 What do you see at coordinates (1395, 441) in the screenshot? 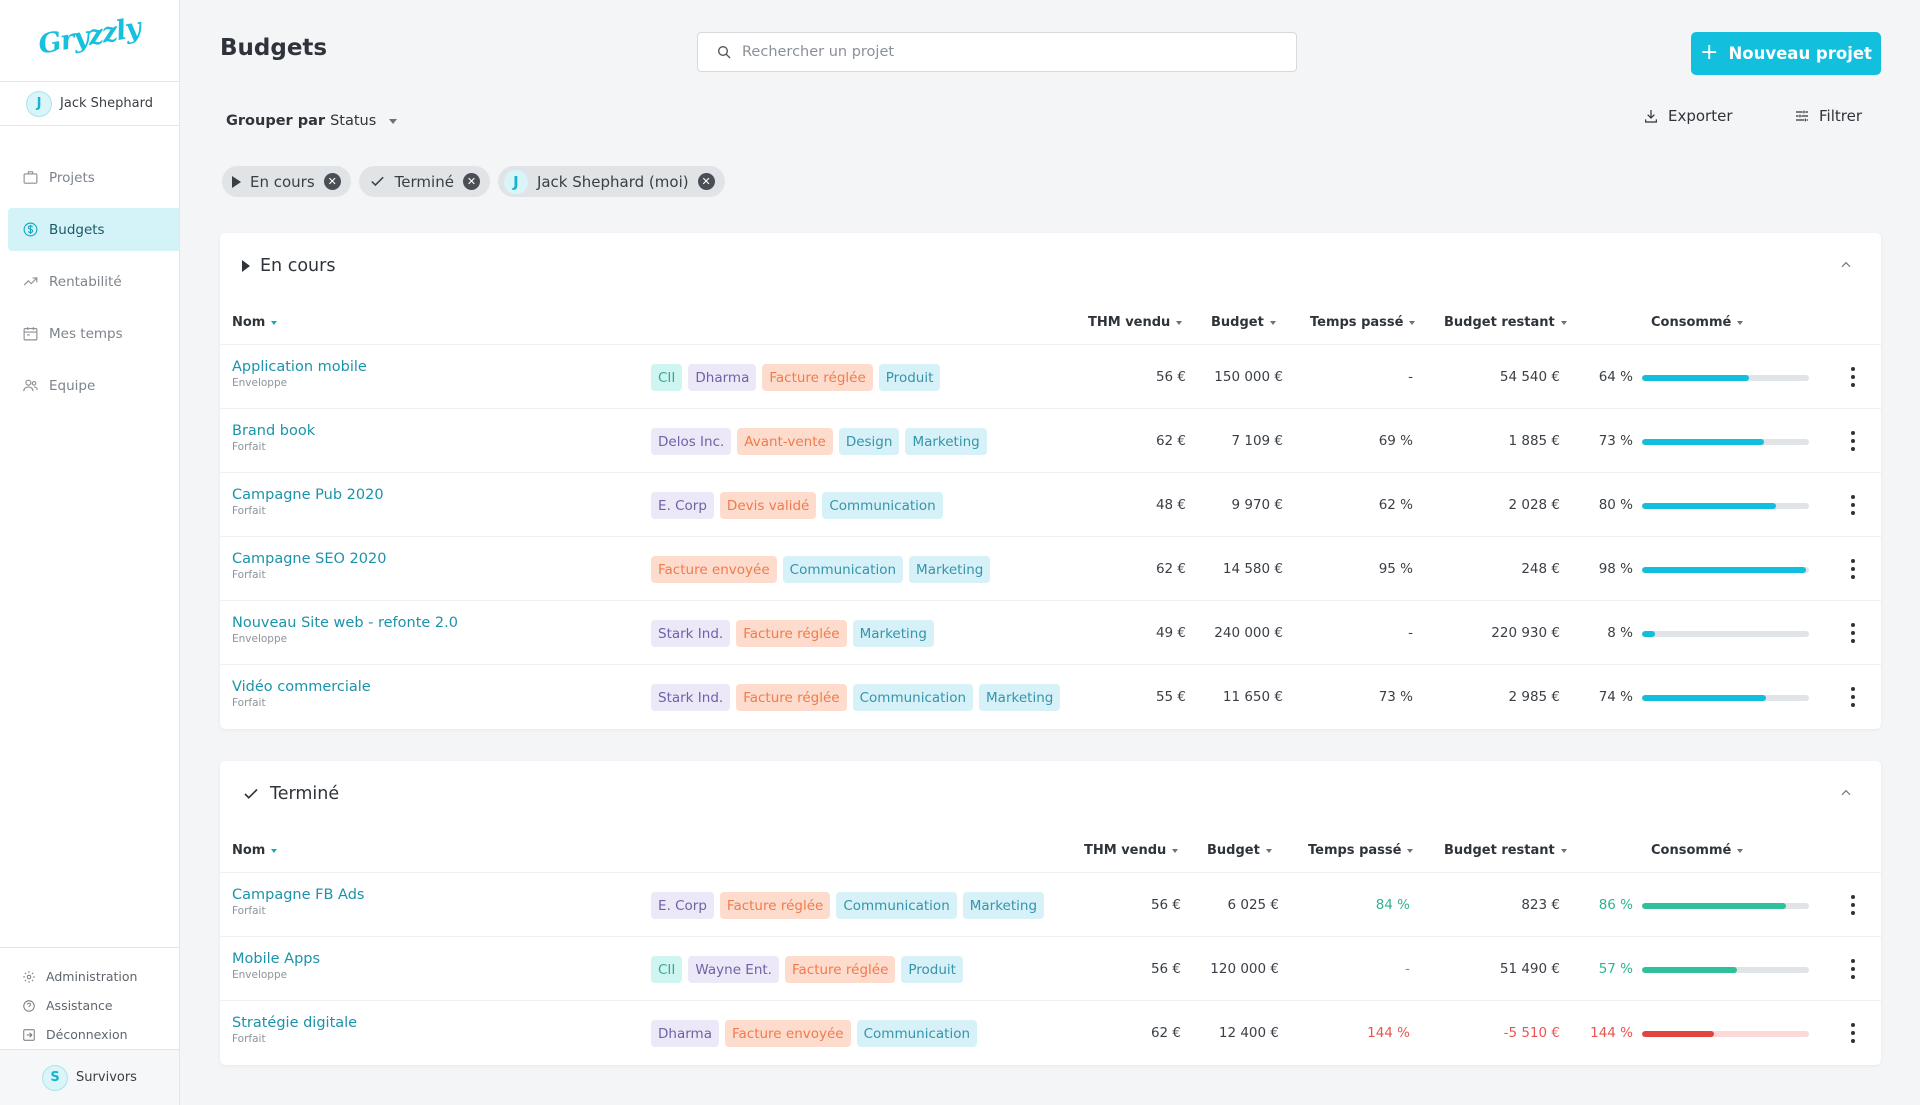
I see `time-spent-value: 69 %` at bounding box center [1395, 441].